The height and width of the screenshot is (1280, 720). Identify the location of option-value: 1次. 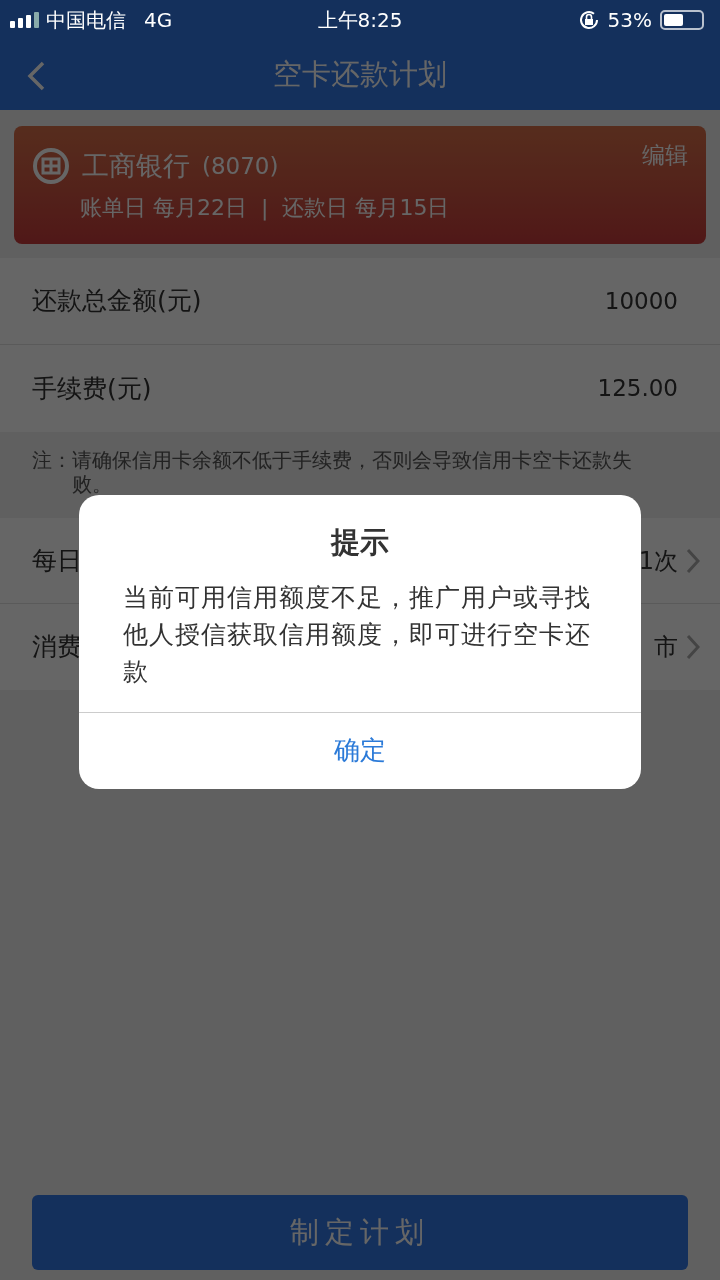
(658, 561).